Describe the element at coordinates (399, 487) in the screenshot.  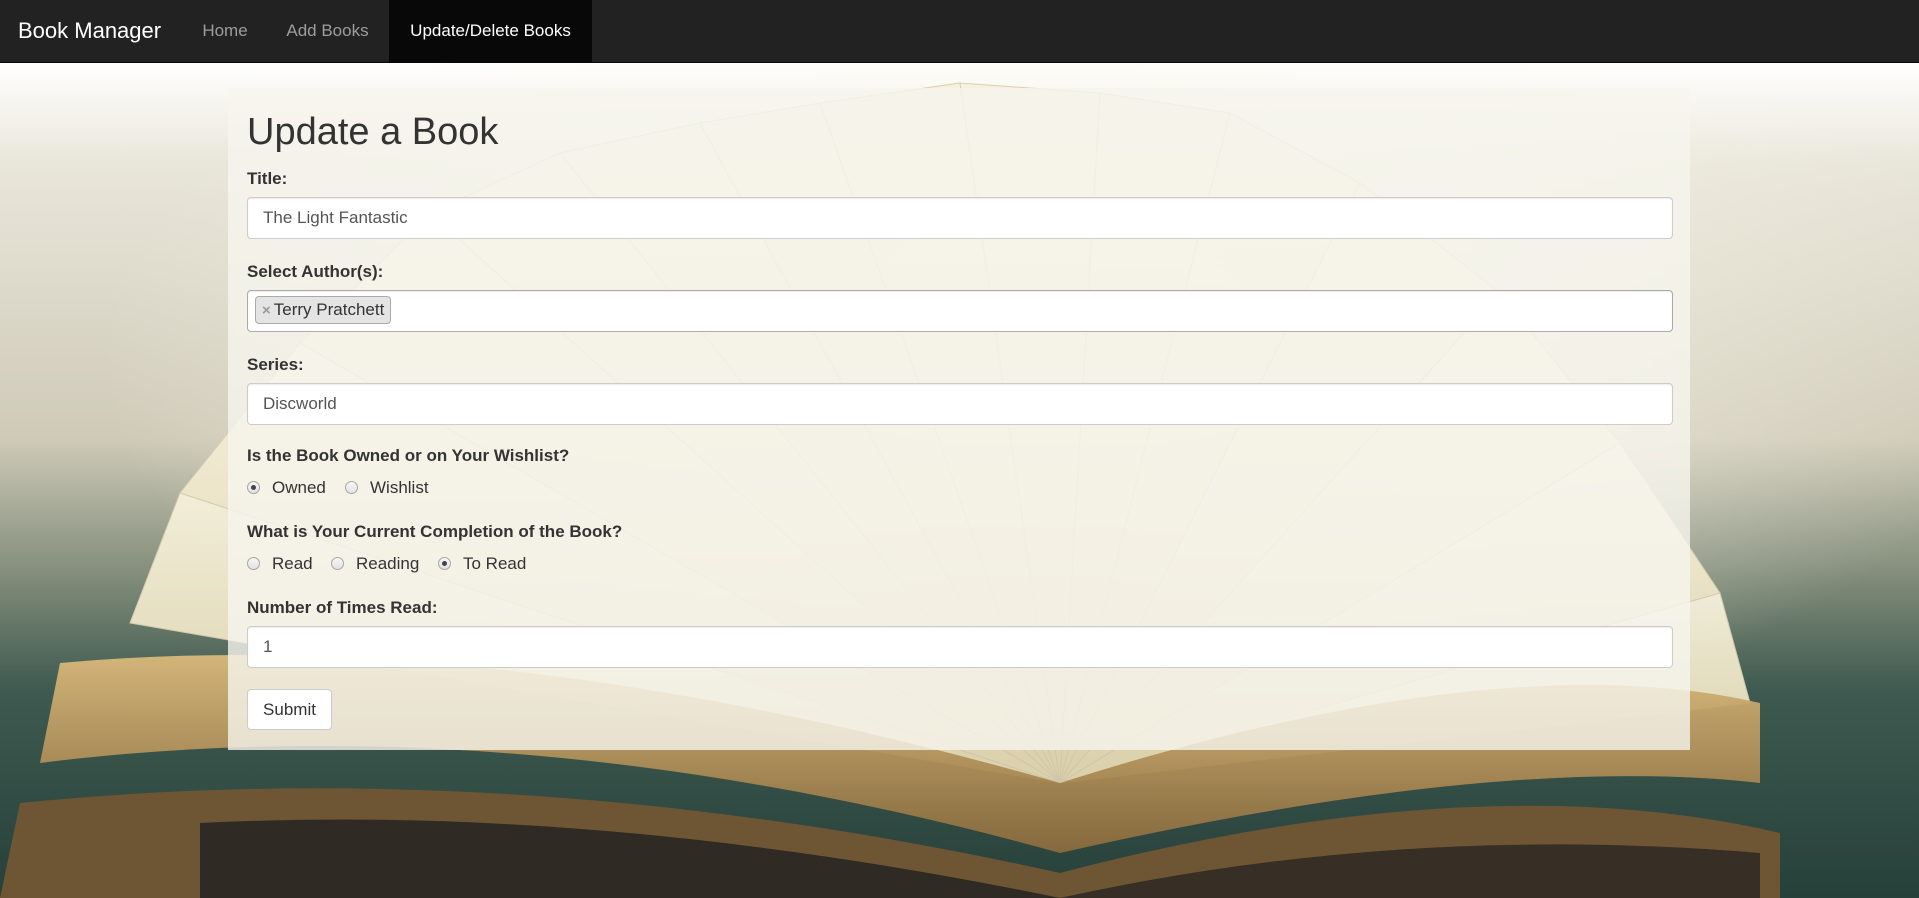
I see `radio-wishlist-label: Wishlist` at that location.